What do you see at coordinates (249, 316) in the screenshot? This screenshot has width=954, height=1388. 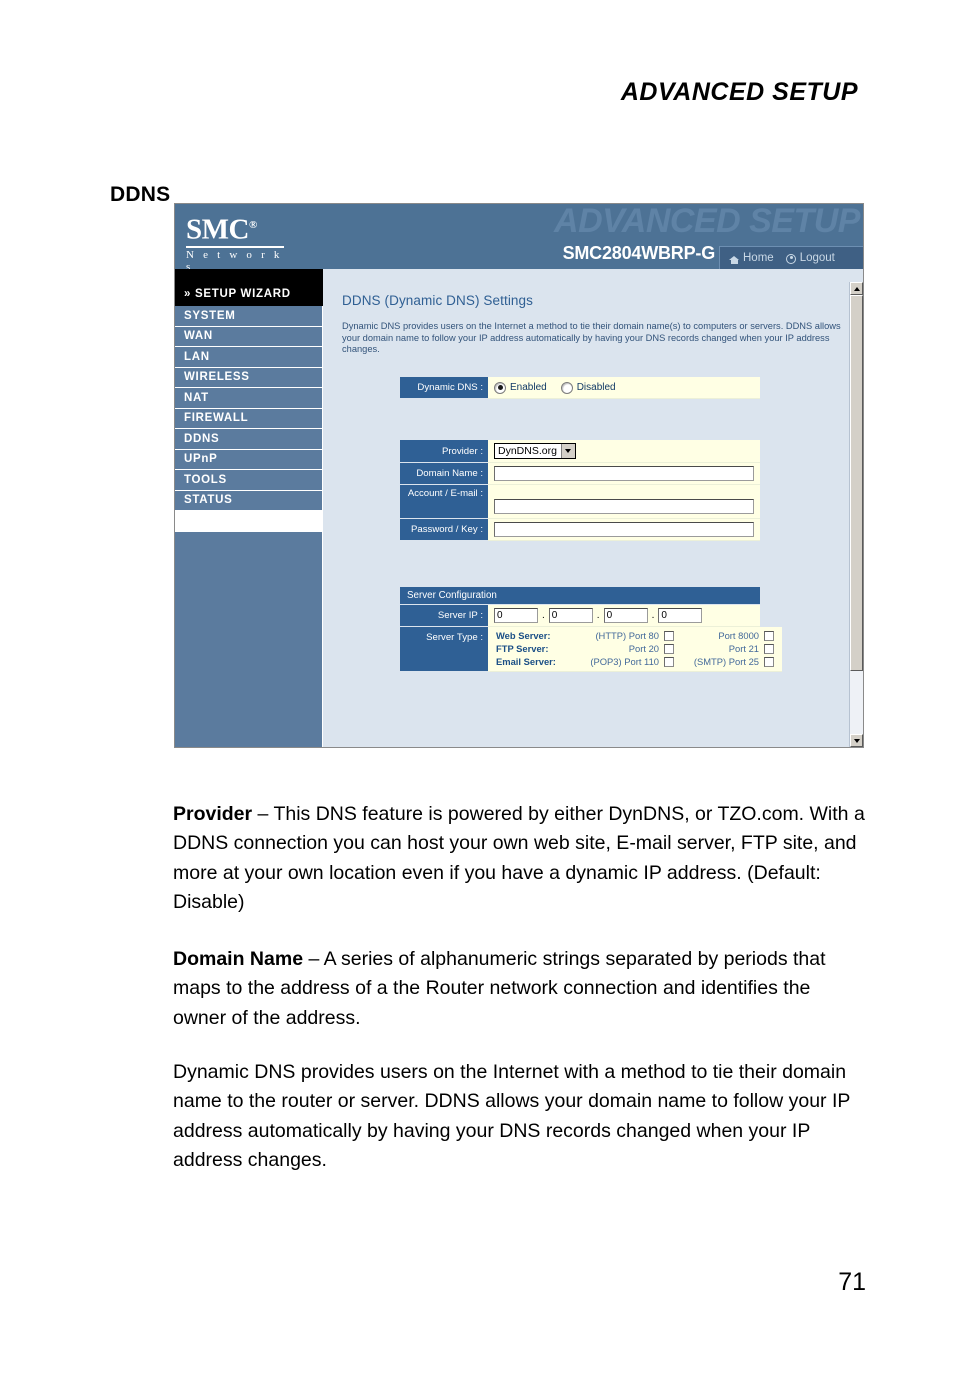 I see `sidebar-item-system: SYSTEM` at bounding box center [249, 316].